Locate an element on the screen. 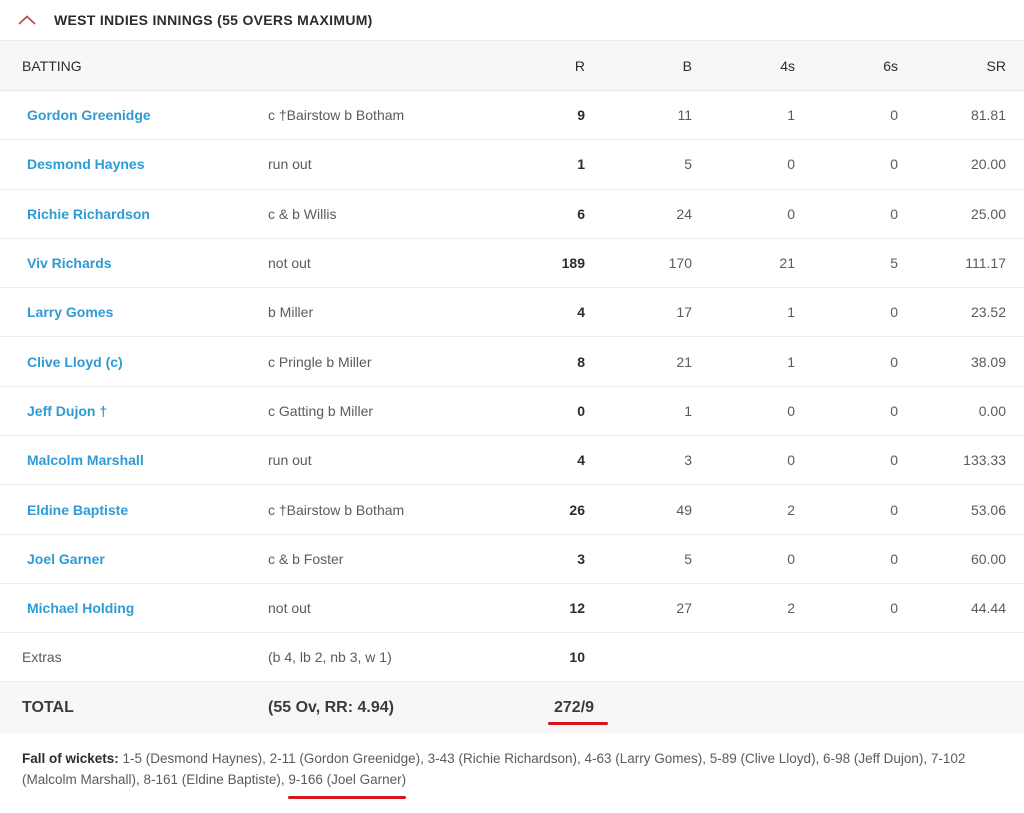  strike-rate: 38.09 is located at coordinates (988, 361).